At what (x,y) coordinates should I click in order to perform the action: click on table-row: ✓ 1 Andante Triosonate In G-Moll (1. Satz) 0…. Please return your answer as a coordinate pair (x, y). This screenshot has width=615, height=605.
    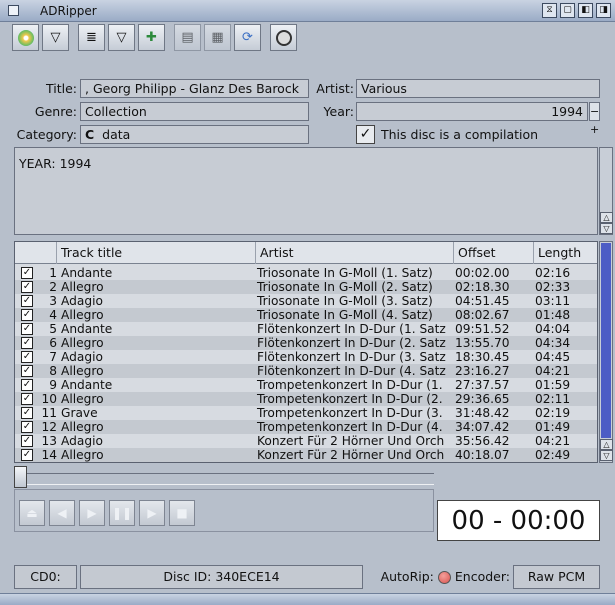
    Looking at the image, I should click on (306, 273).